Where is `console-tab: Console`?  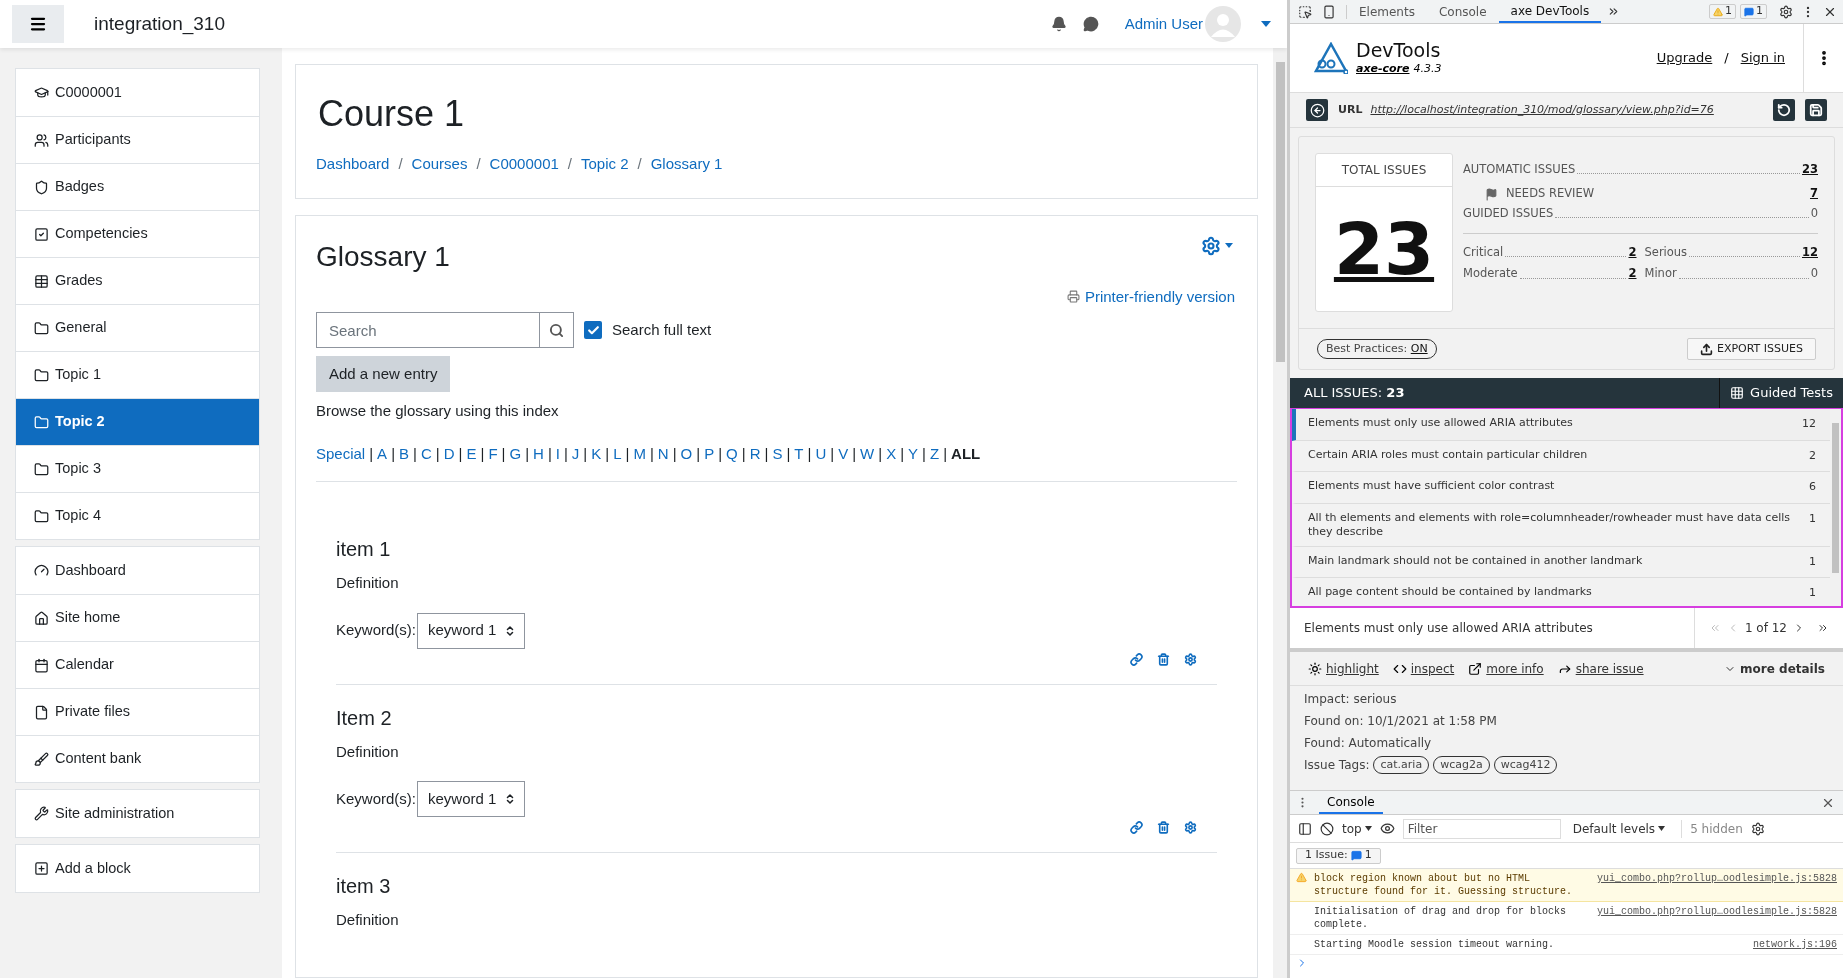
console-tab: Console is located at coordinates (1351, 802).